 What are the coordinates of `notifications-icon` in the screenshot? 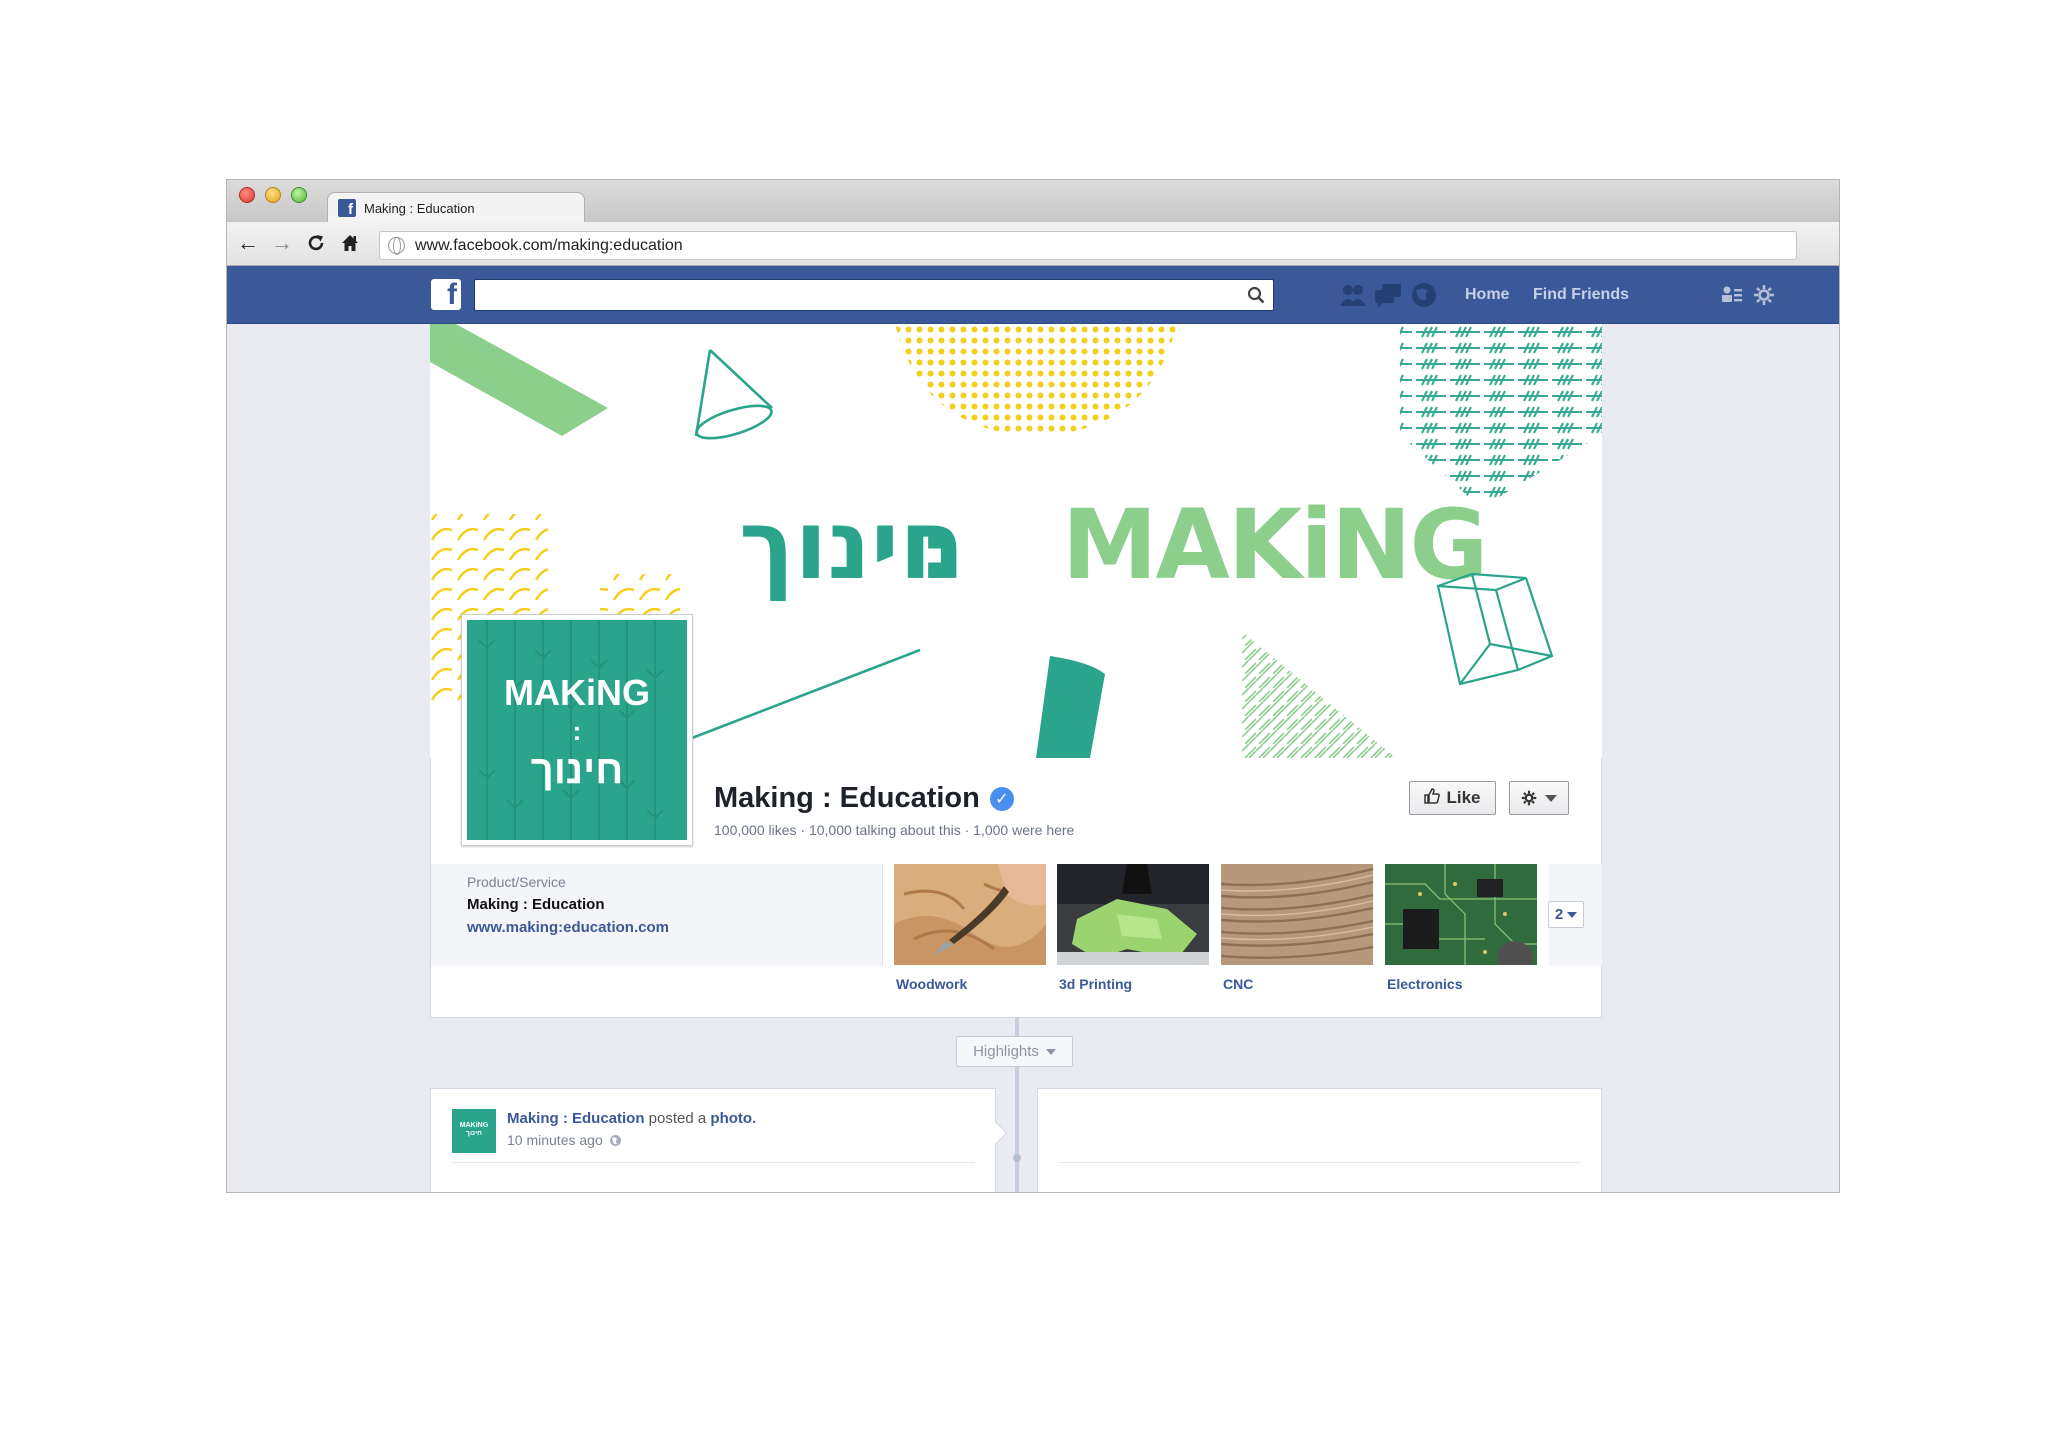 It's located at (1424, 295).